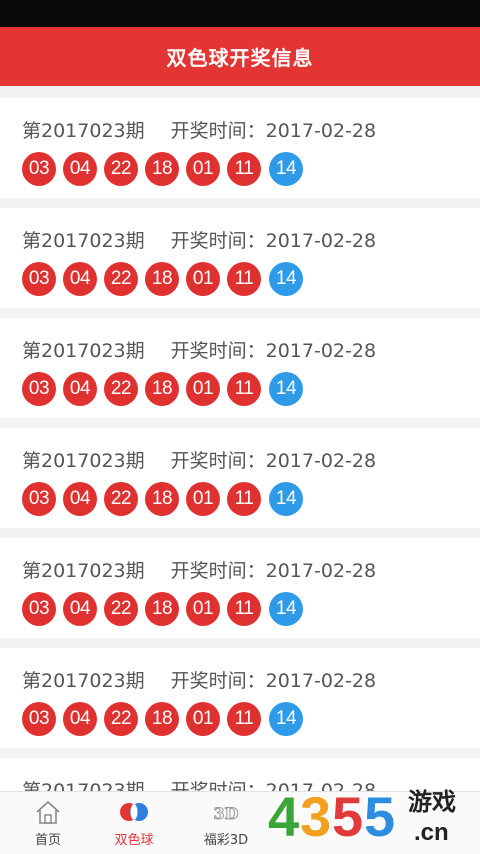  Describe the element at coordinates (134, 840) in the screenshot. I see `tab-label: 双色球` at that location.